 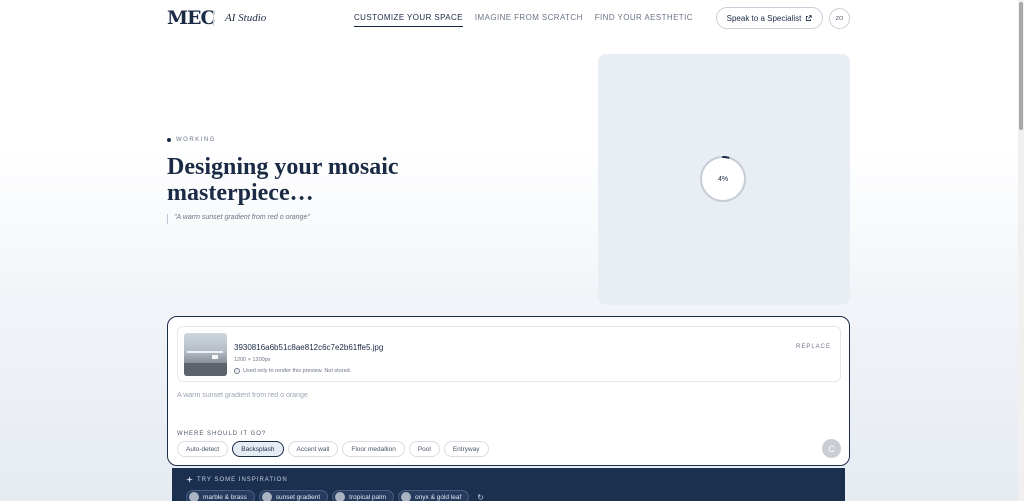 I want to click on status-dot-icon, so click(x=169, y=140).